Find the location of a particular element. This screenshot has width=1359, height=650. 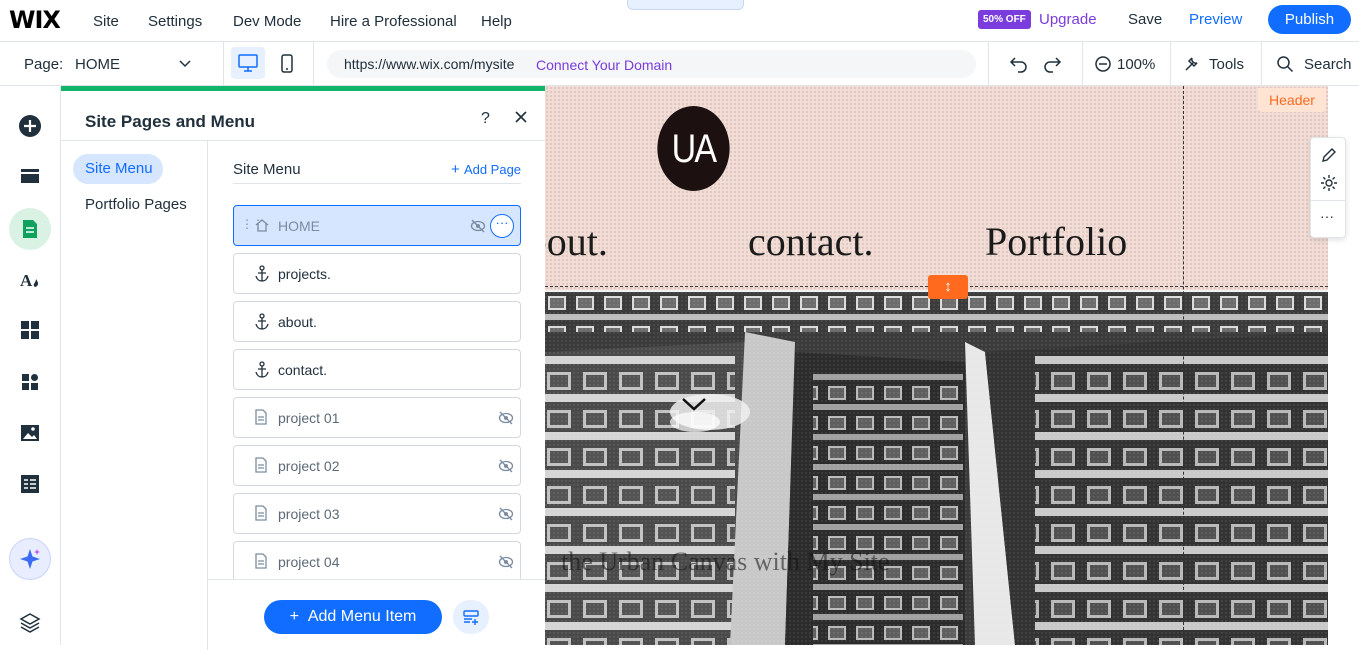

menu-item-contact: contact. is located at coordinates (377, 369).